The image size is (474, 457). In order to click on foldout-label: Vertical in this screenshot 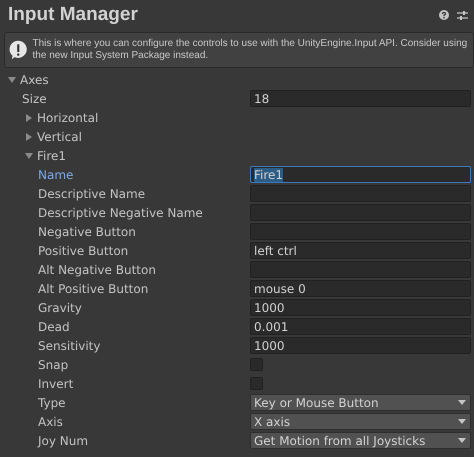, I will do `click(59, 137)`.